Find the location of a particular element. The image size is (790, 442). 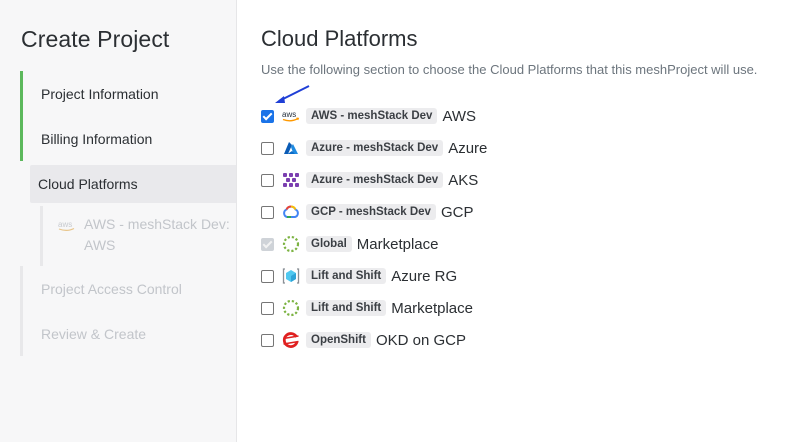

platform-row: OpenShift OKD on GCP is located at coordinates (521, 340).